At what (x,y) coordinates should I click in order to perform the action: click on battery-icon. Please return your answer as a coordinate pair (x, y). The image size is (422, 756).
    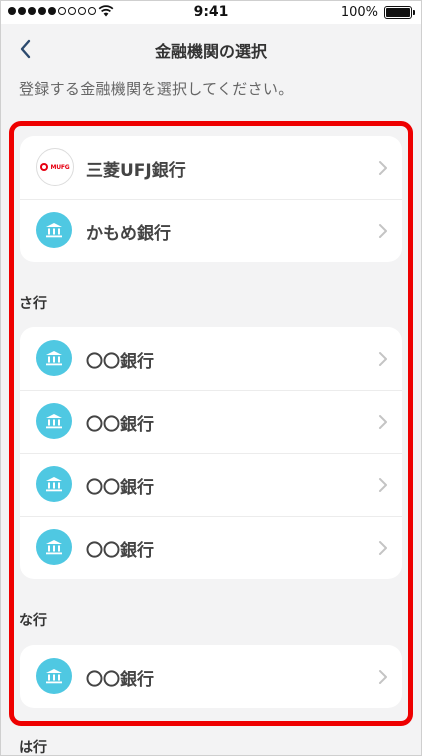
    Looking at the image, I should click on (398, 12).